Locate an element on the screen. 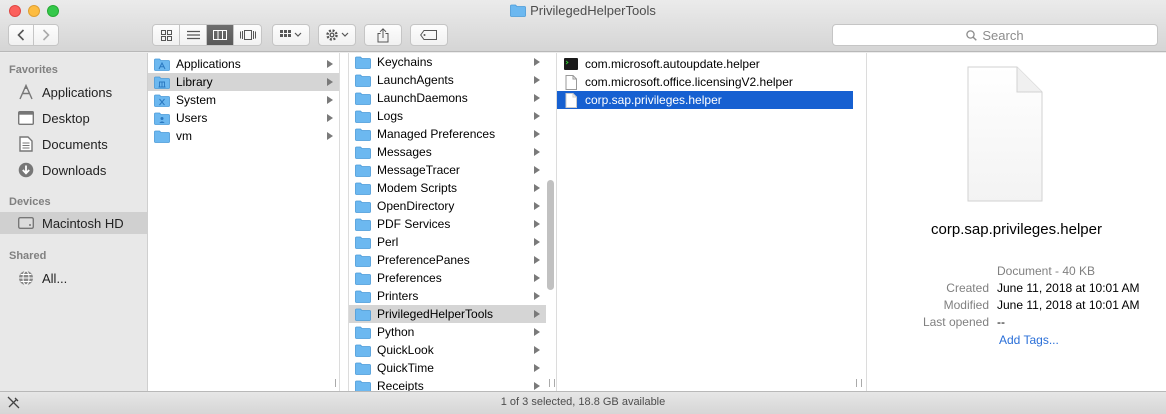 This screenshot has width=1166, height=414. search-icon is located at coordinates (972, 35).